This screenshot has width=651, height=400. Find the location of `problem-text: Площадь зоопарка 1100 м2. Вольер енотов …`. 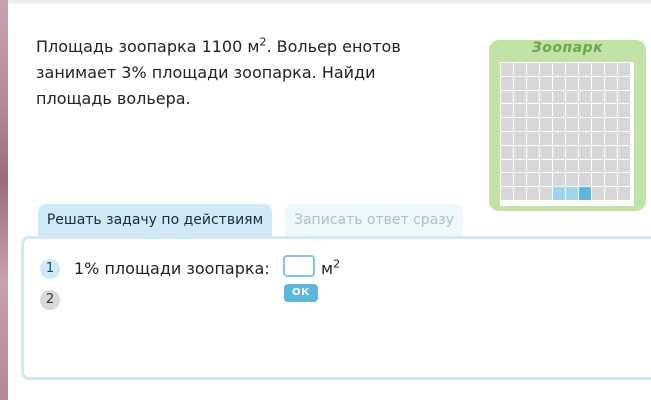

problem-text: Площадь зоопарка 1100 м2. Вольер енотов … is located at coordinates (241, 73).